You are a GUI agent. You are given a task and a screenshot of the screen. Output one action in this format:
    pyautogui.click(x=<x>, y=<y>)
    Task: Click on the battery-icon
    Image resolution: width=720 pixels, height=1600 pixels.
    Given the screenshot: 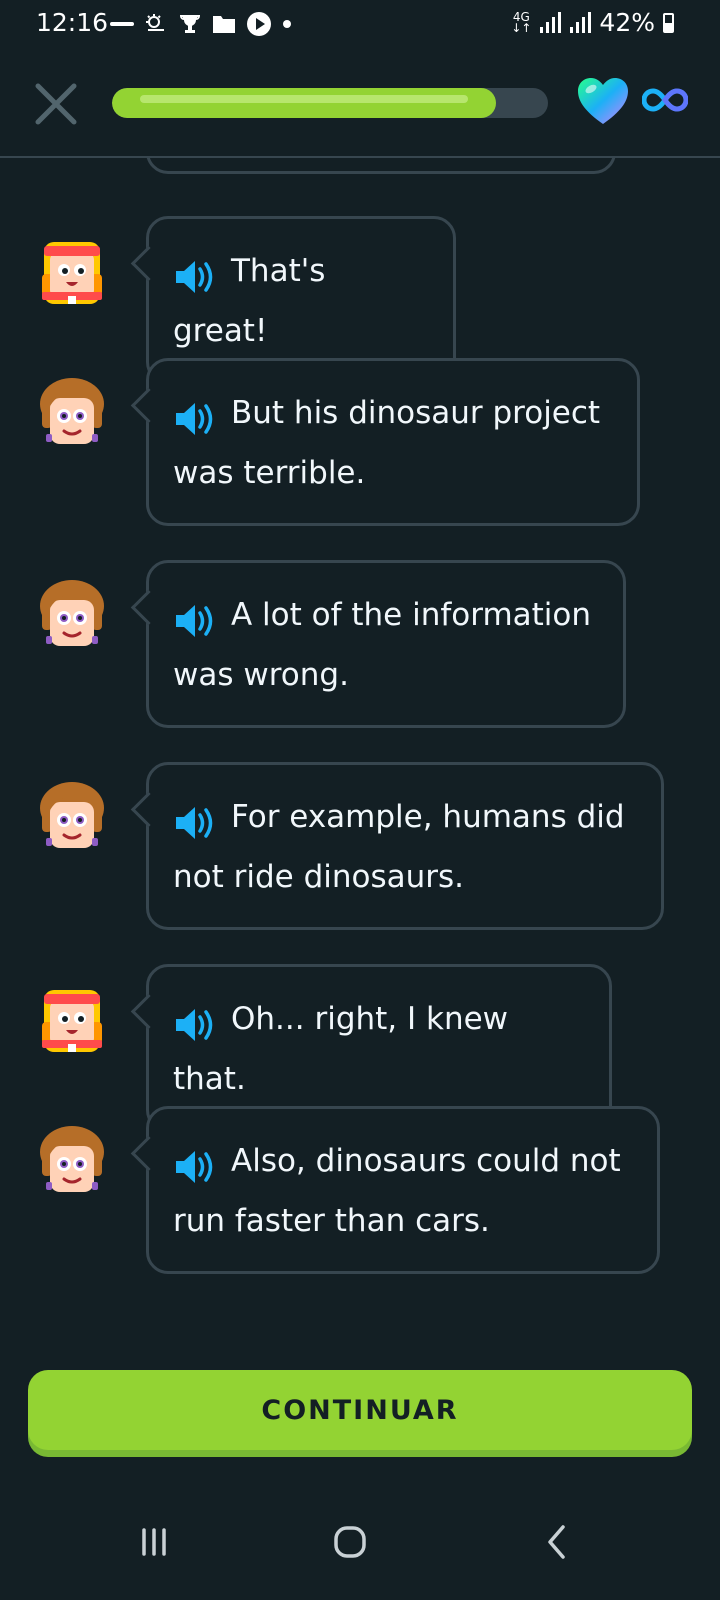 What is the action you would take?
    pyautogui.click(x=668, y=22)
    